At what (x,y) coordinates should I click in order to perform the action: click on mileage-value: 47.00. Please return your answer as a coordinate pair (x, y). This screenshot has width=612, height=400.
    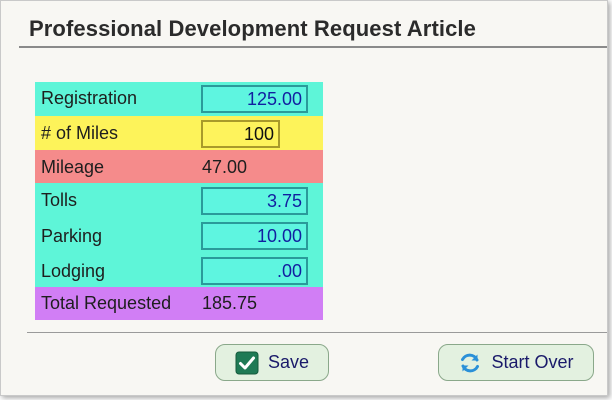
    Looking at the image, I should click on (225, 167).